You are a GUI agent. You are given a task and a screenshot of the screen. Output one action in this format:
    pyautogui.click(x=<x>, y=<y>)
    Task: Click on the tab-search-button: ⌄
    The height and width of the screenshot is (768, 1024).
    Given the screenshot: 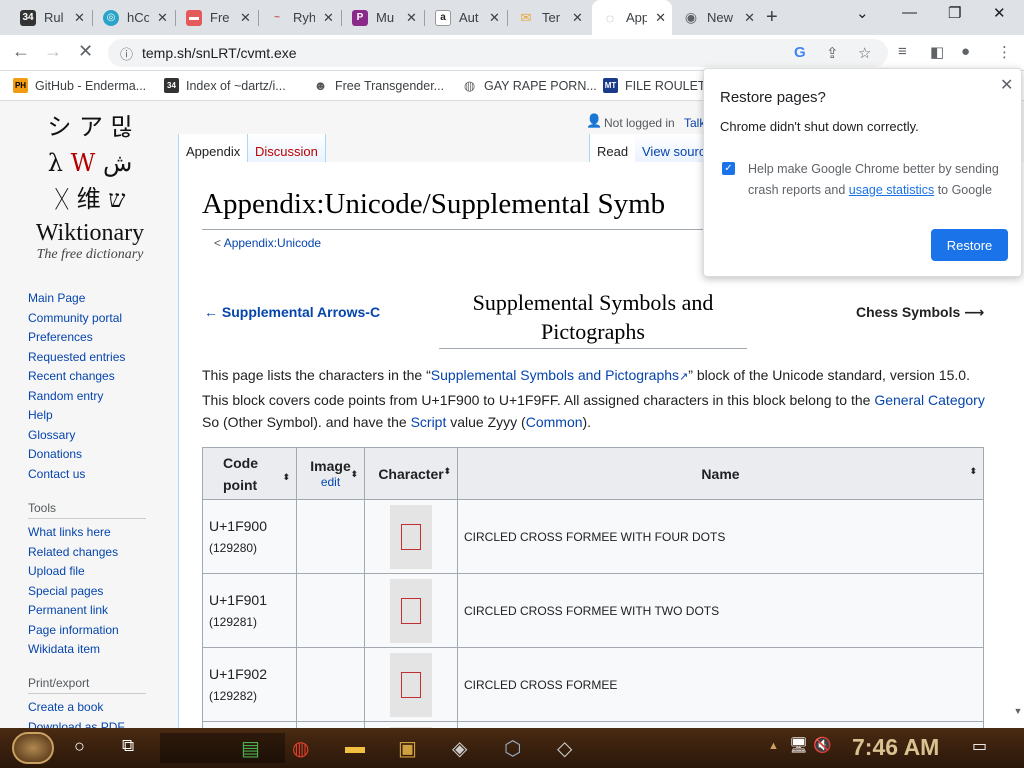 What is the action you would take?
    pyautogui.click(x=862, y=13)
    